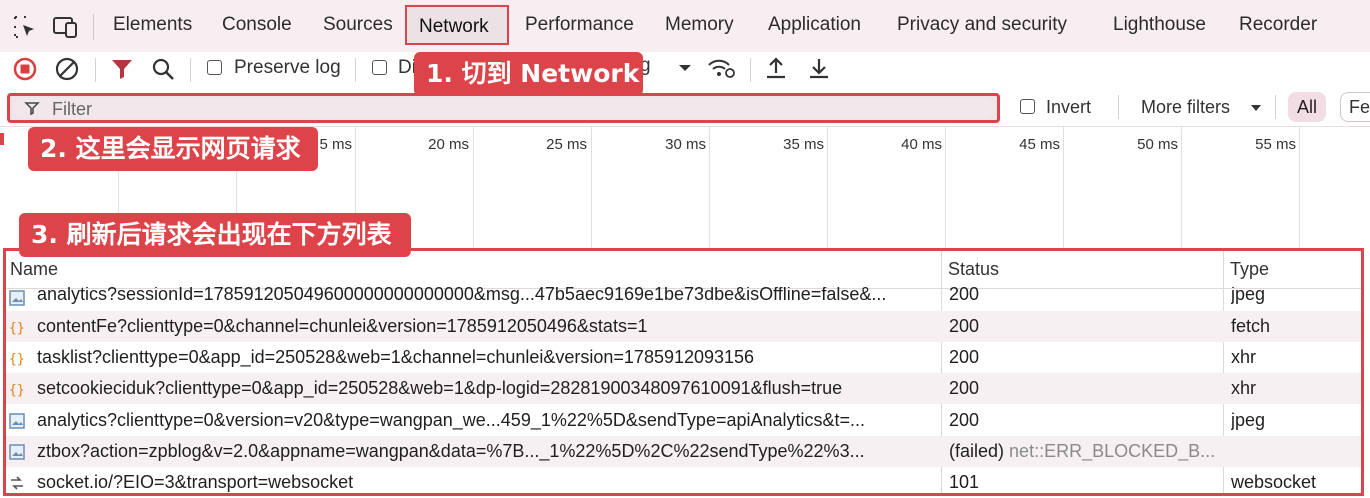  I want to click on preserve-log-checkbox, so click(214, 67).